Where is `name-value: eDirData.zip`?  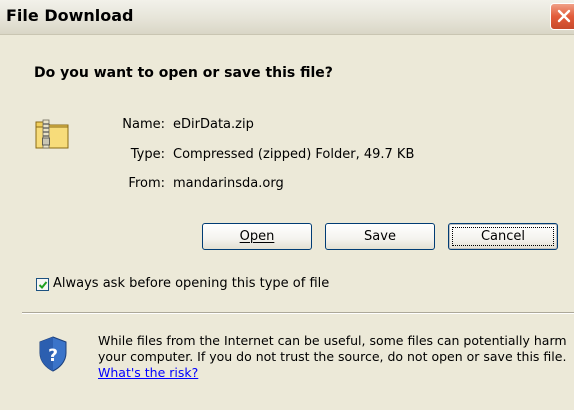 name-value: eDirData.zip is located at coordinates (213, 124).